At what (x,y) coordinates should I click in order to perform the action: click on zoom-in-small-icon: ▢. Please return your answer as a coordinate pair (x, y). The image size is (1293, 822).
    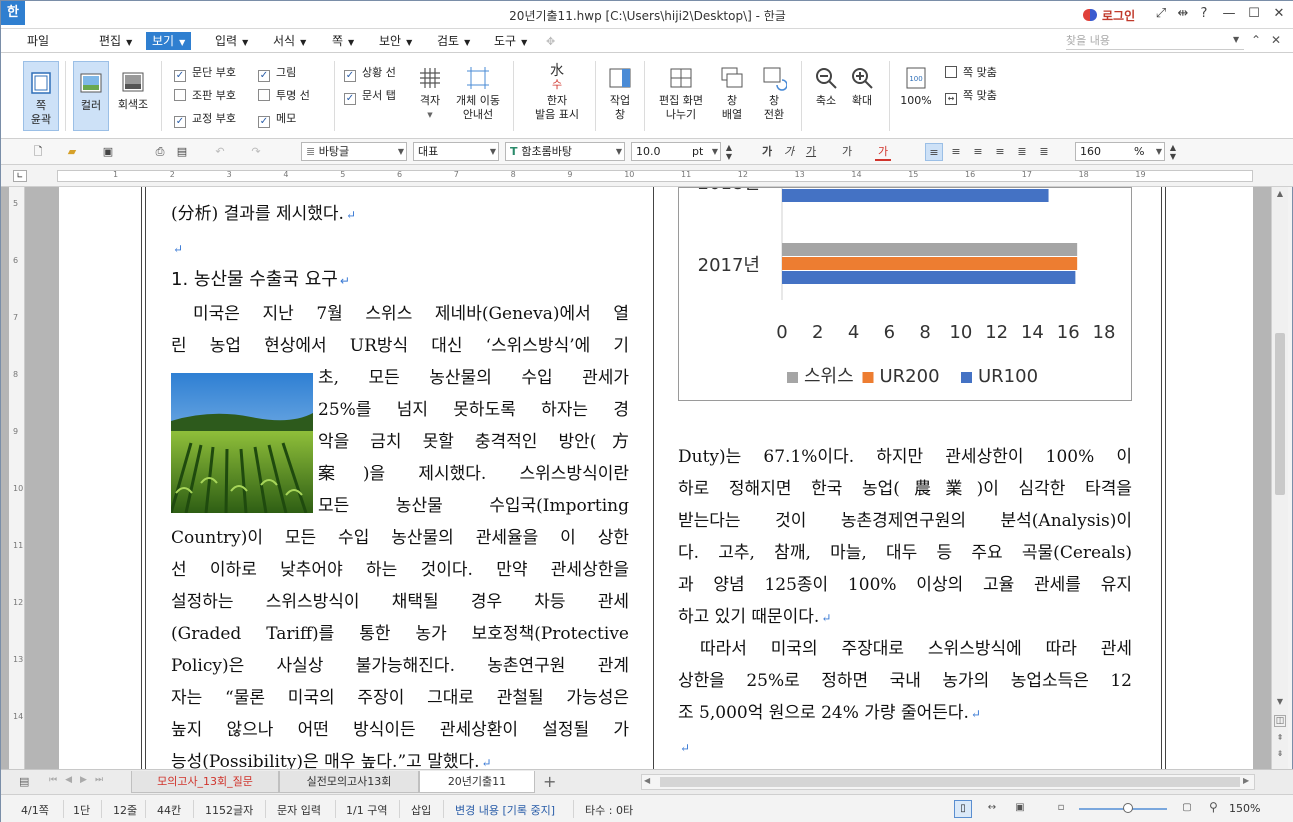
    Looking at the image, I should click on (1187, 808).